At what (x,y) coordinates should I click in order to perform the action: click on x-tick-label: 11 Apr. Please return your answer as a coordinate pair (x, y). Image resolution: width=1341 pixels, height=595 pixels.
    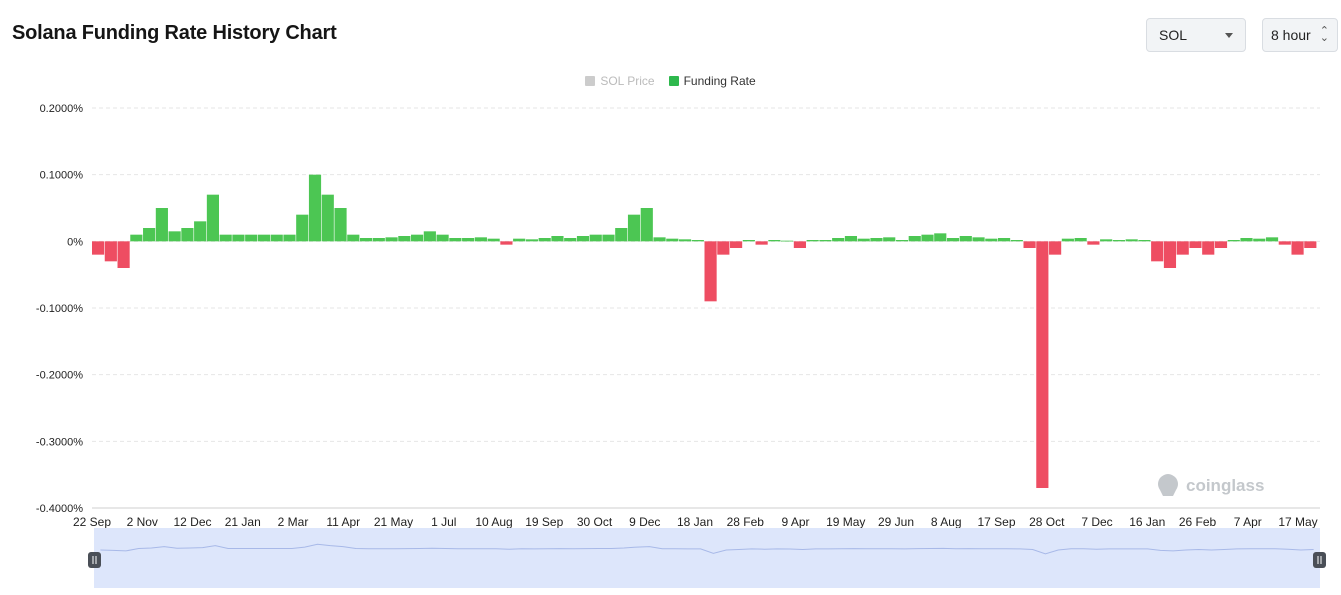
    Looking at the image, I should click on (343, 522).